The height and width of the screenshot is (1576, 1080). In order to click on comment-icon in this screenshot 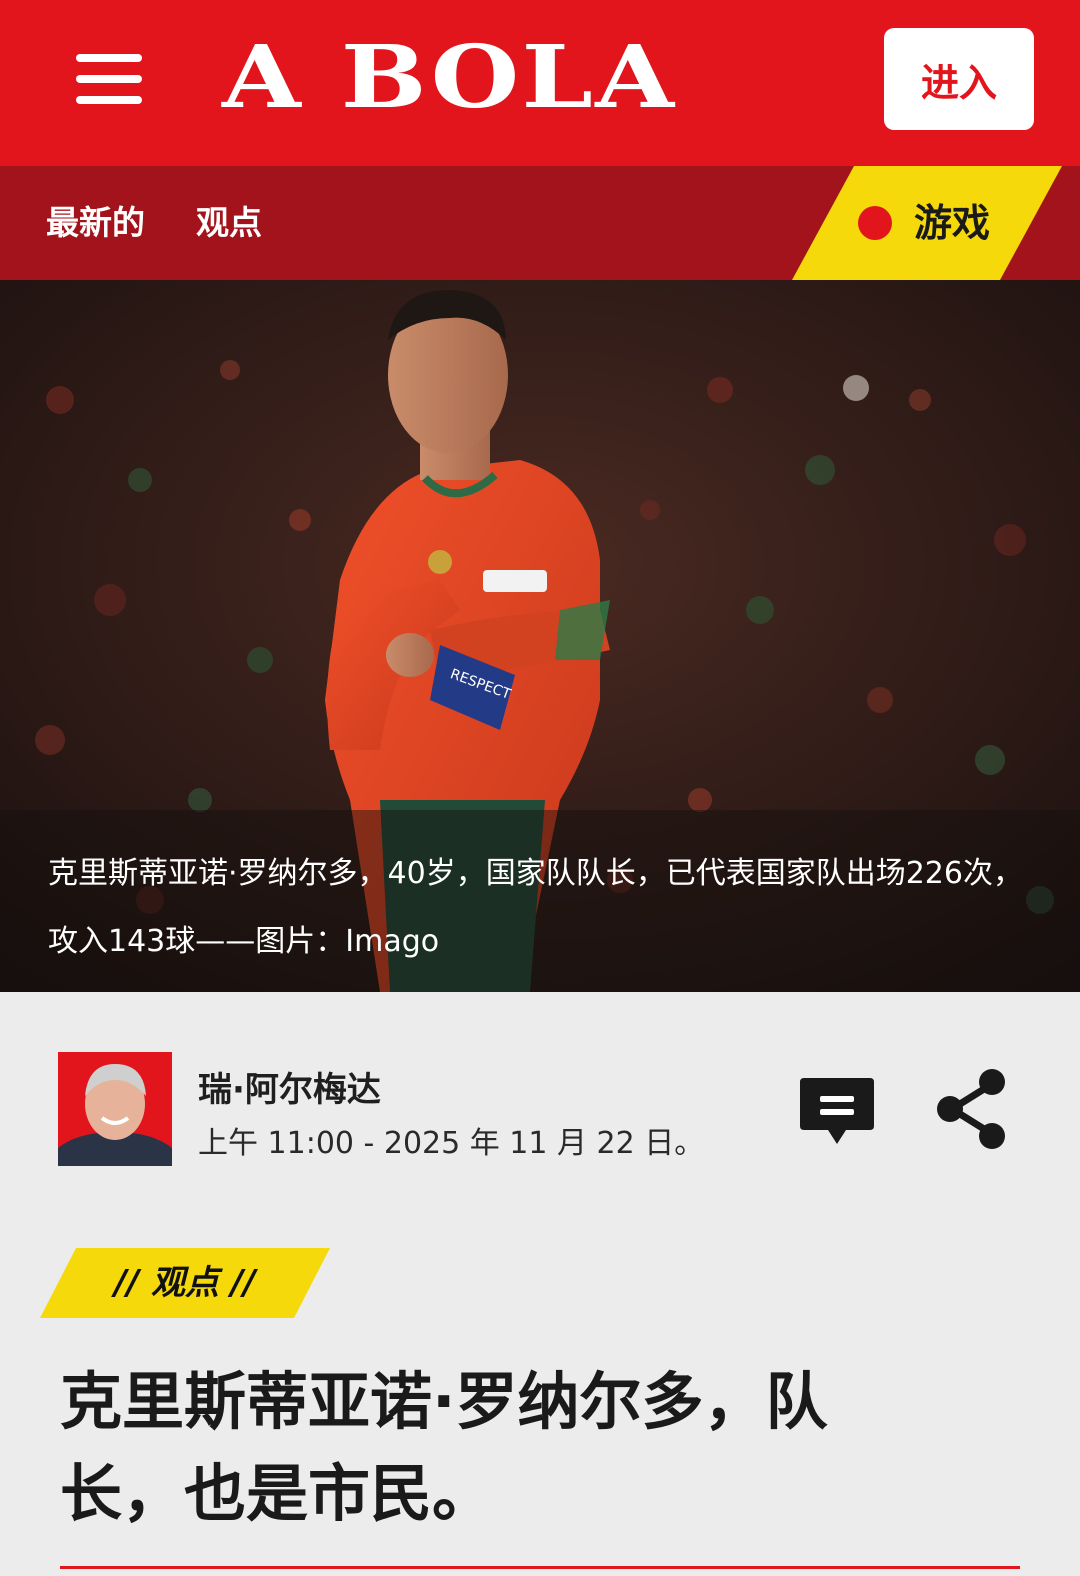, I will do `click(837, 1113)`.